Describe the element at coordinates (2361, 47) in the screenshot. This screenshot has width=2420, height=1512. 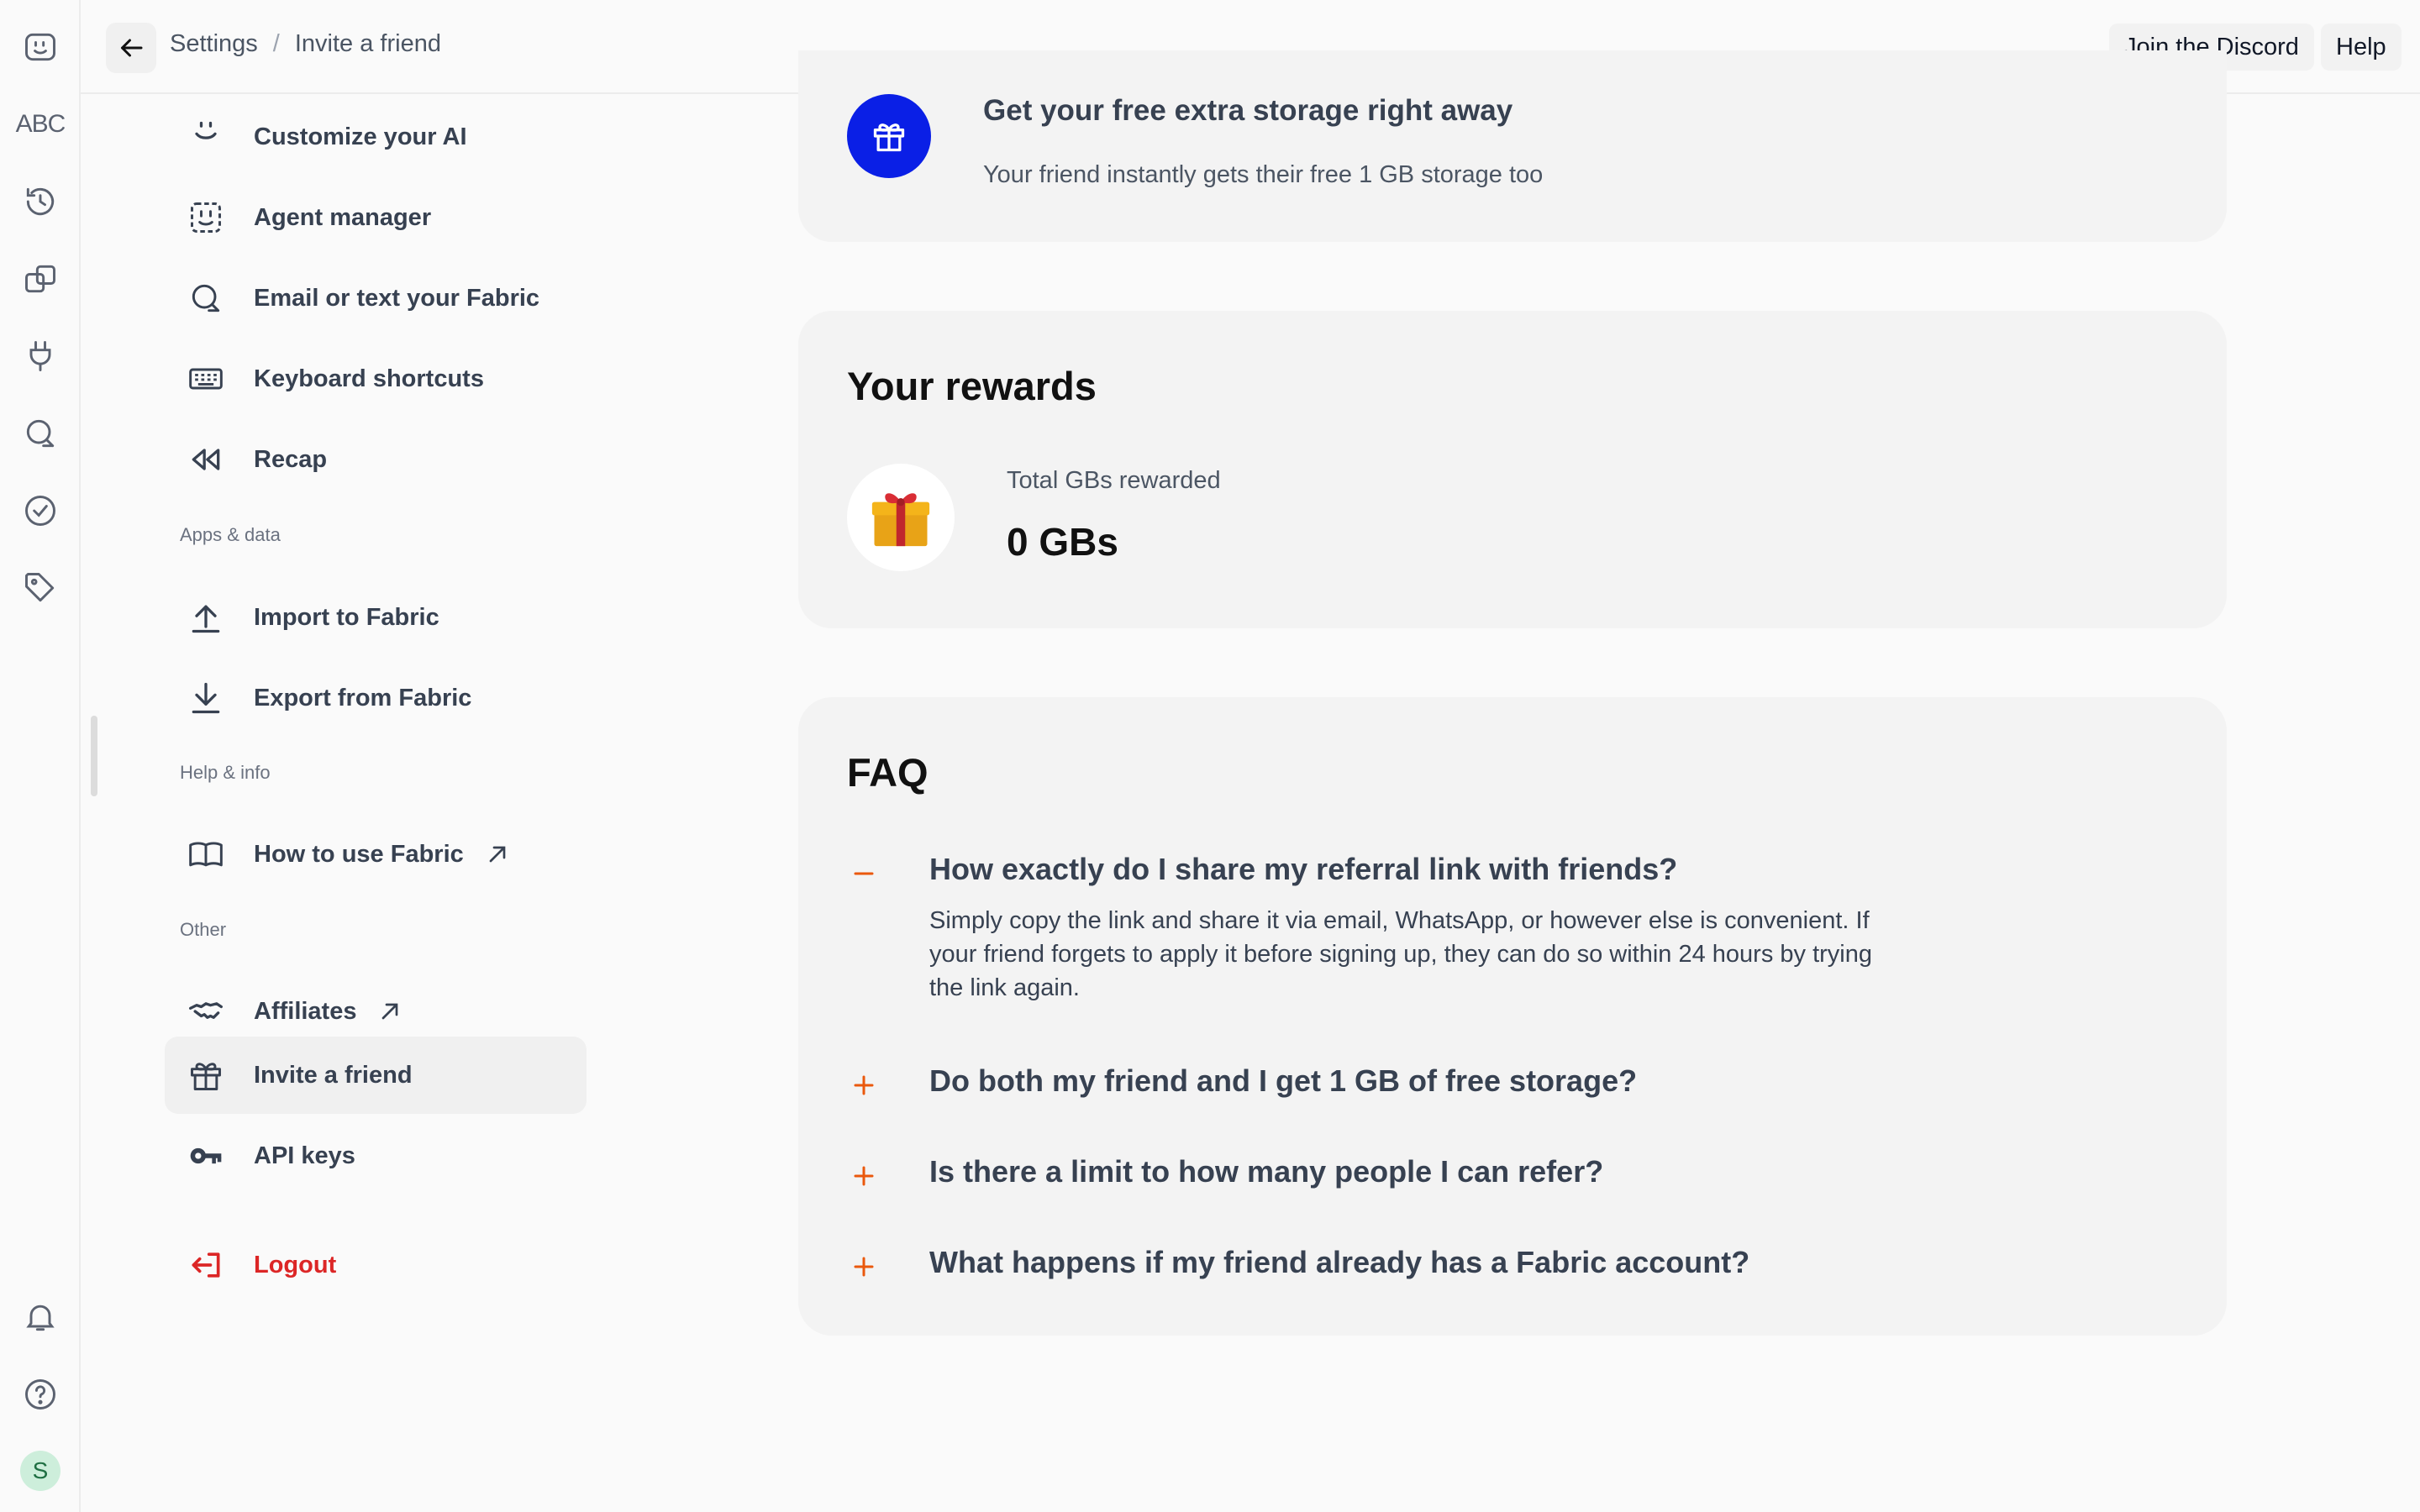
I see `help-button: Help` at that location.